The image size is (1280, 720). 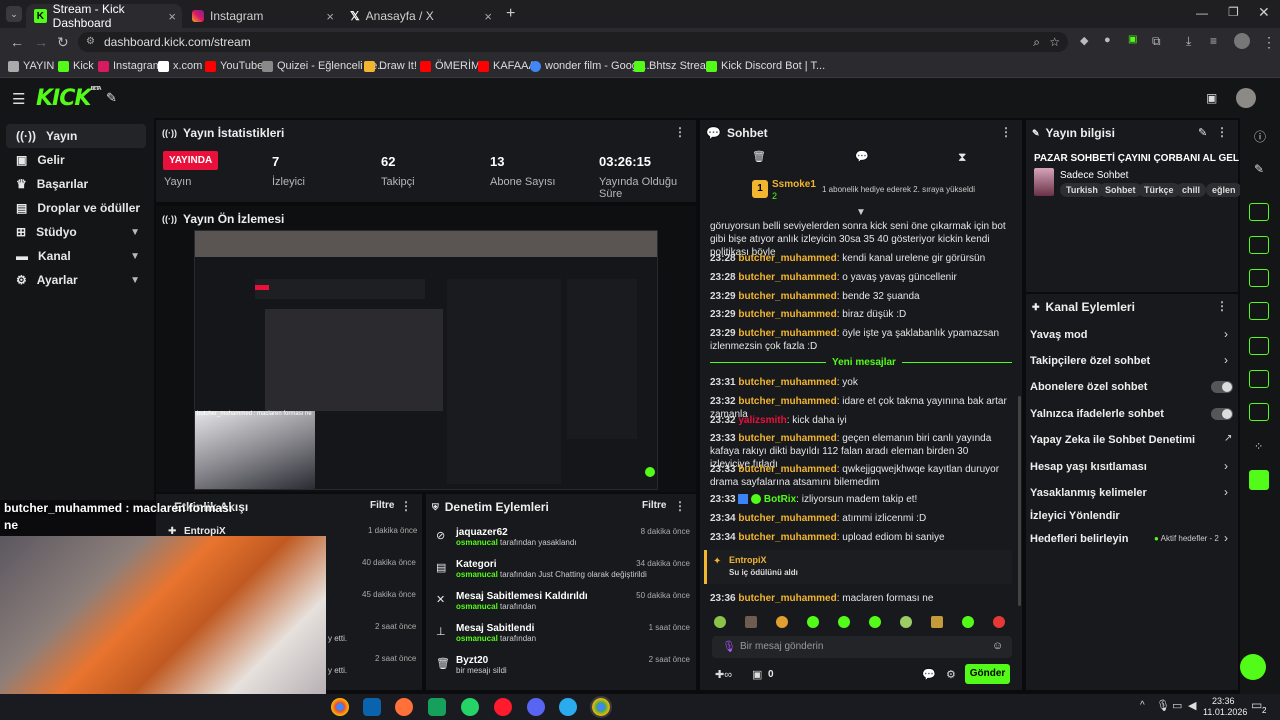 I want to click on reward-user: EntropiX, so click(x=748, y=560).